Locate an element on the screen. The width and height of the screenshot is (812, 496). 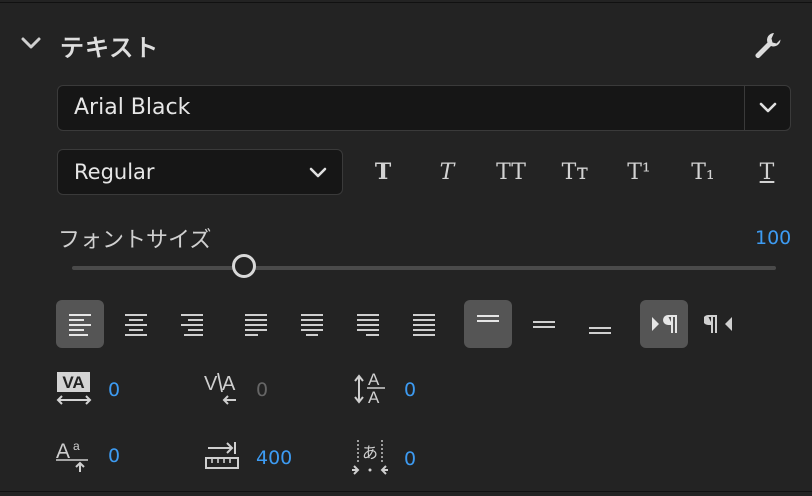
font-family-dropdown: Arial Black is located at coordinates (424, 108).